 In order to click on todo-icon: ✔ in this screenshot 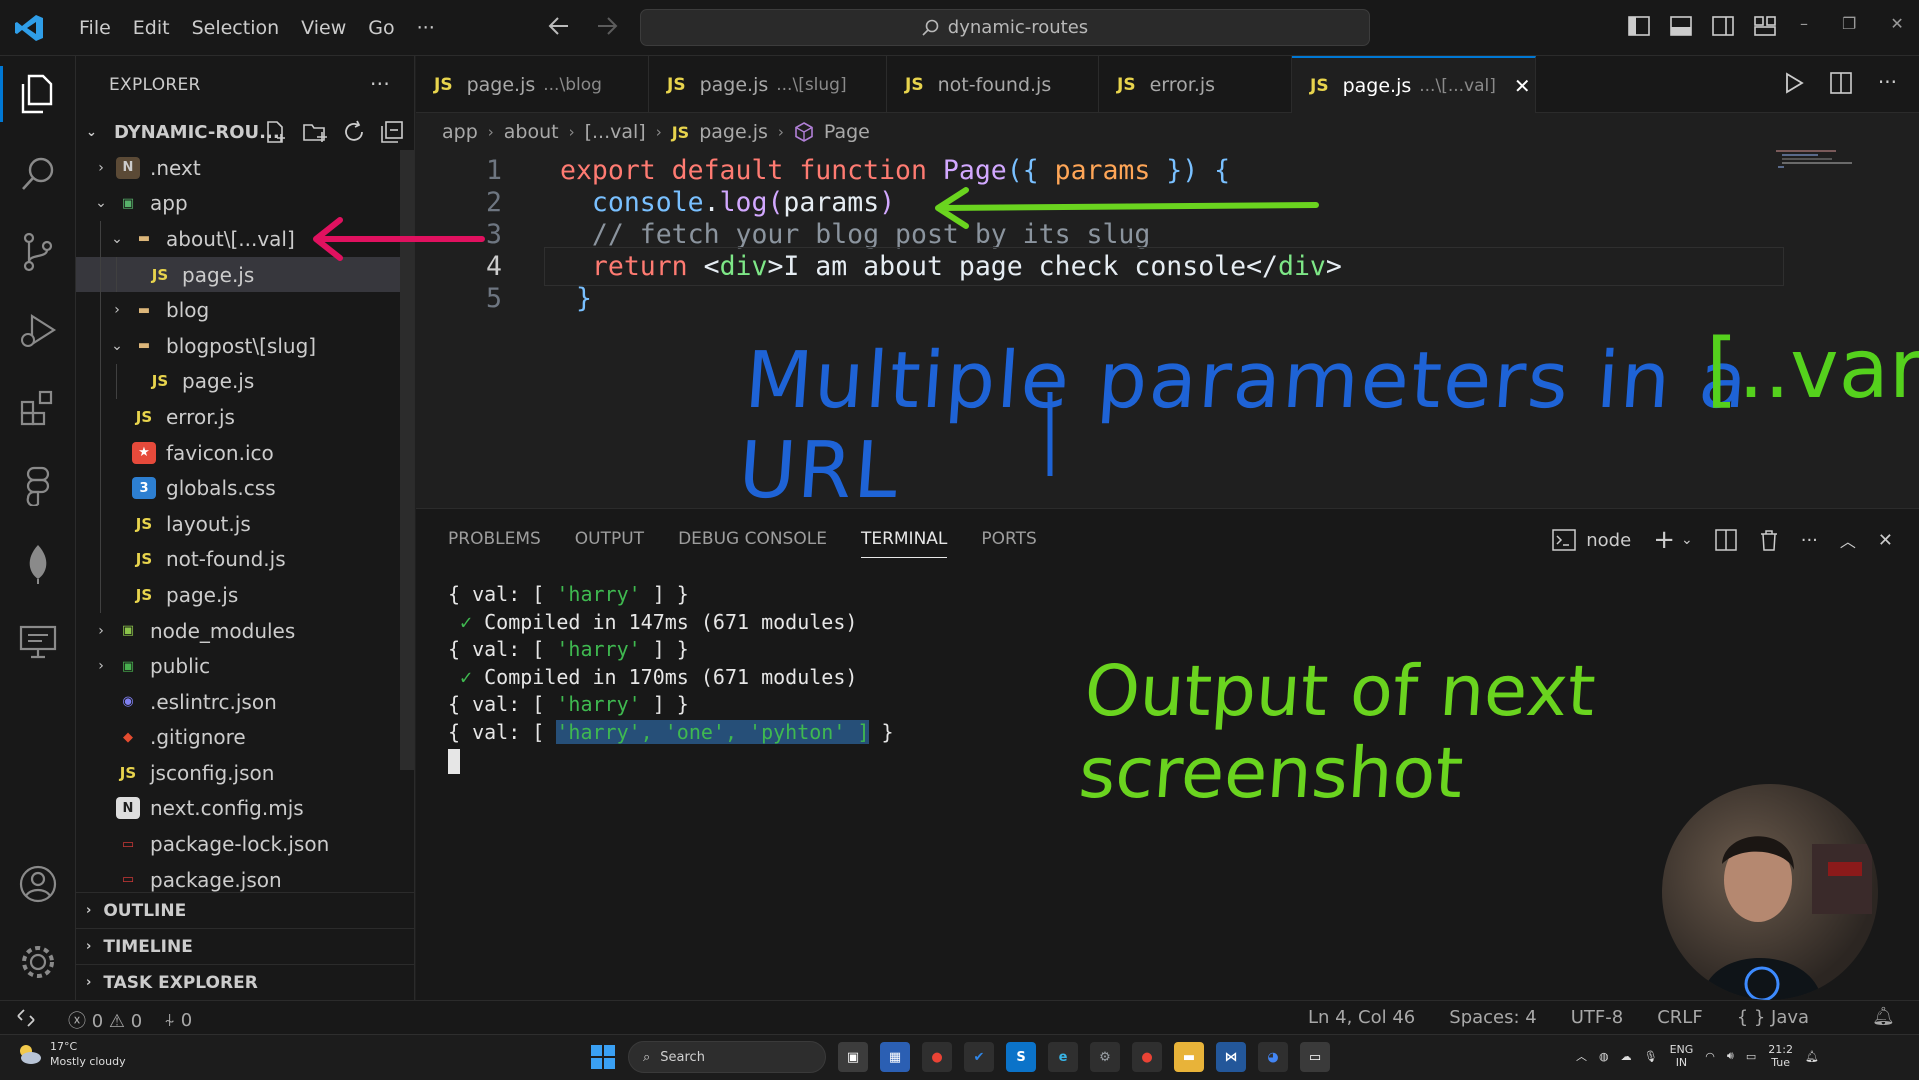, I will do `click(979, 1057)`.